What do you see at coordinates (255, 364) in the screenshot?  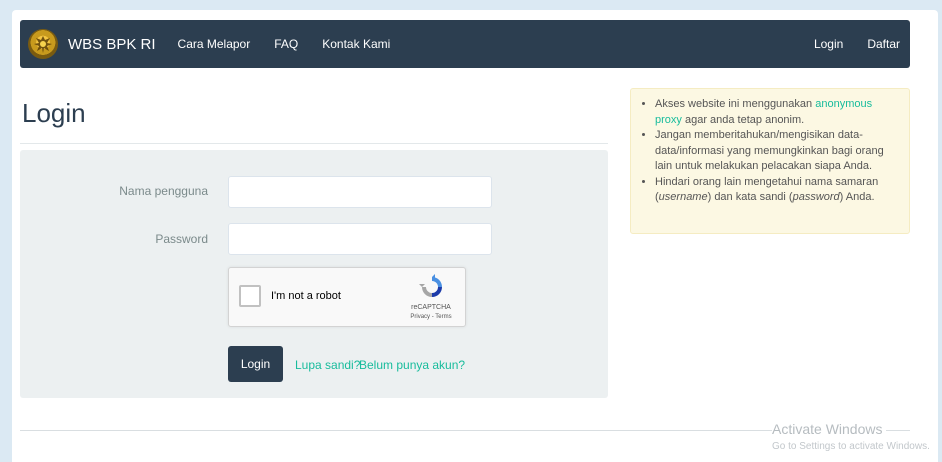 I see `login-button: Login` at bounding box center [255, 364].